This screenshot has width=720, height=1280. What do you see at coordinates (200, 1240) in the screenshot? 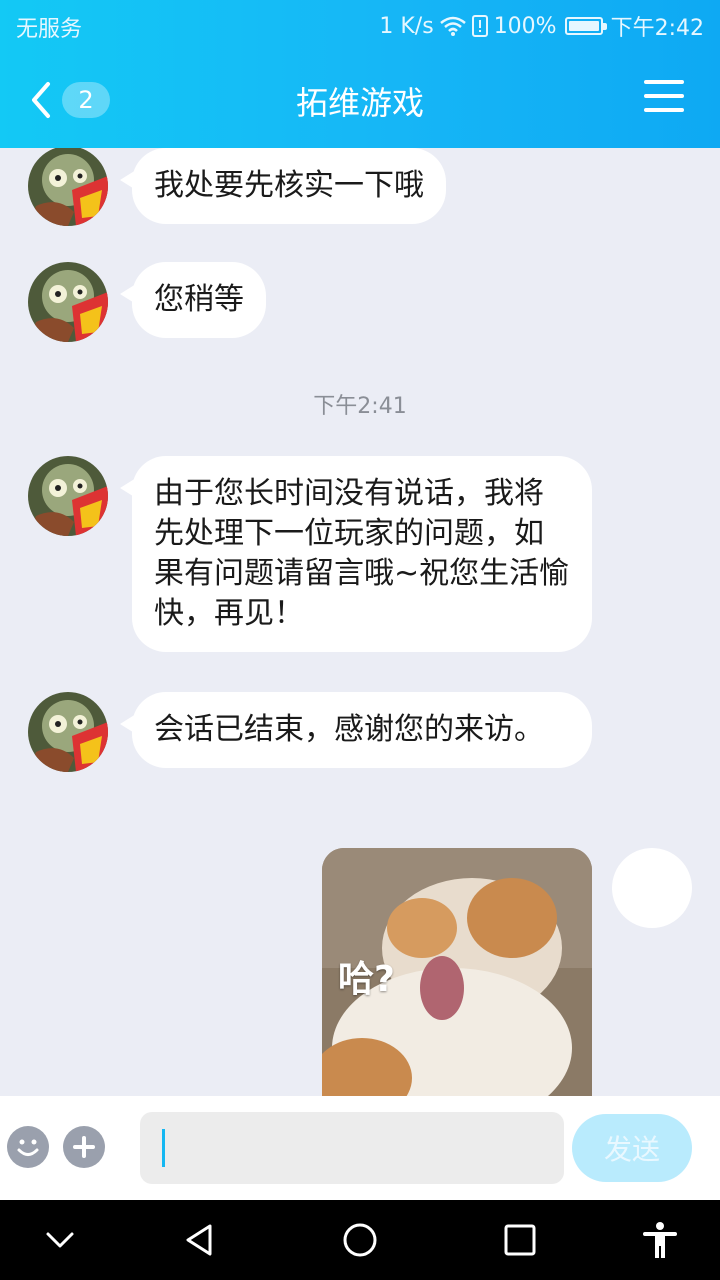
I see `nav-back-icon` at bounding box center [200, 1240].